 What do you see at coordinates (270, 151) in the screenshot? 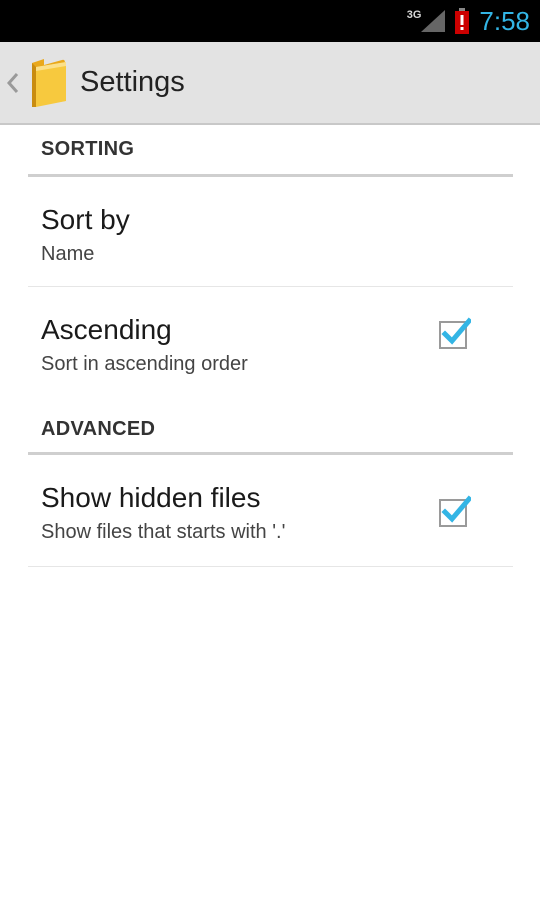
I see `category-header-sorting: SORTING` at bounding box center [270, 151].